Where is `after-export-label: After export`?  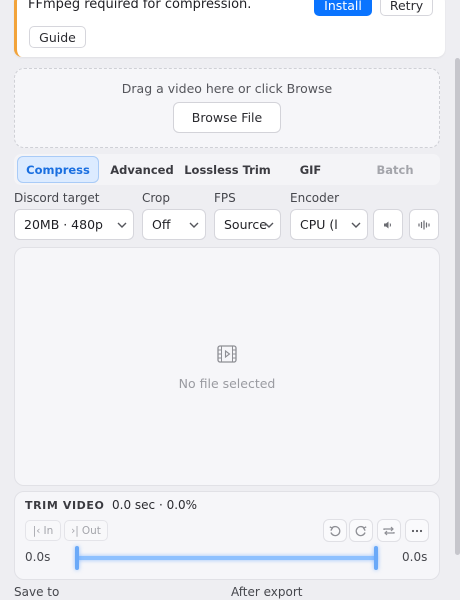
after-export-label: After export is located at coordinates (267, 592).